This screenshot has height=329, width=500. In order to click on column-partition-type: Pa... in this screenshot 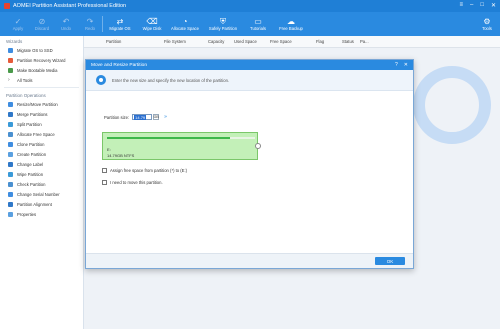, I will do `click(364, 41)`.